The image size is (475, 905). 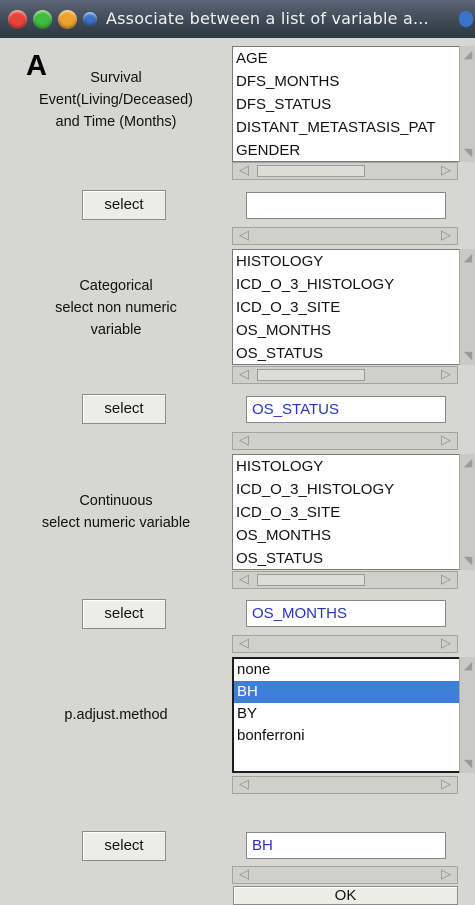 I want to click on categorical-entry-scrollbar: ◁ ▷, so click(x=345, y=441).